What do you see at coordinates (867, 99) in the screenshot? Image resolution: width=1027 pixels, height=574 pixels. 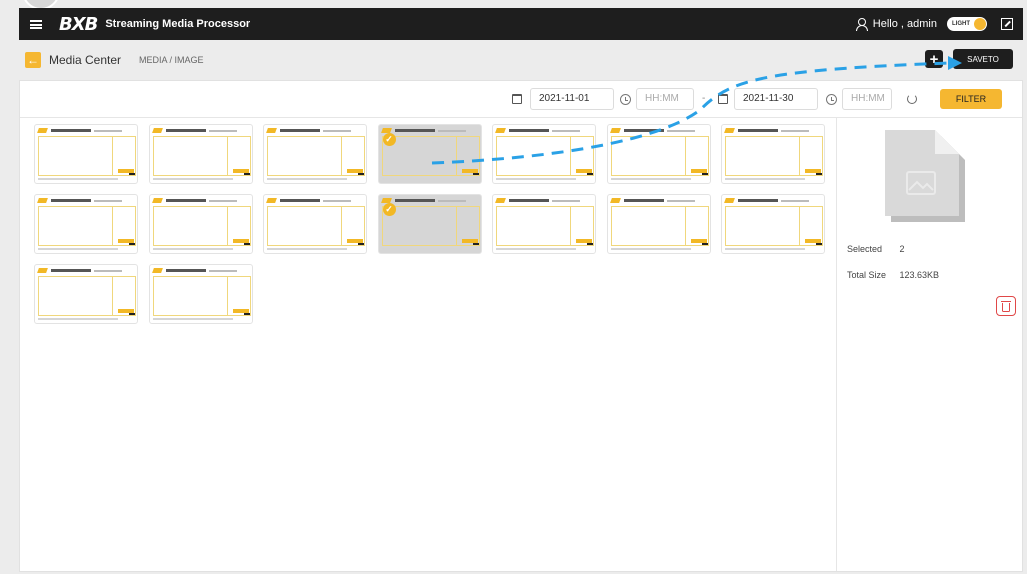 I see `end-time-input: HH:MM` at bounding box center [867, 99].